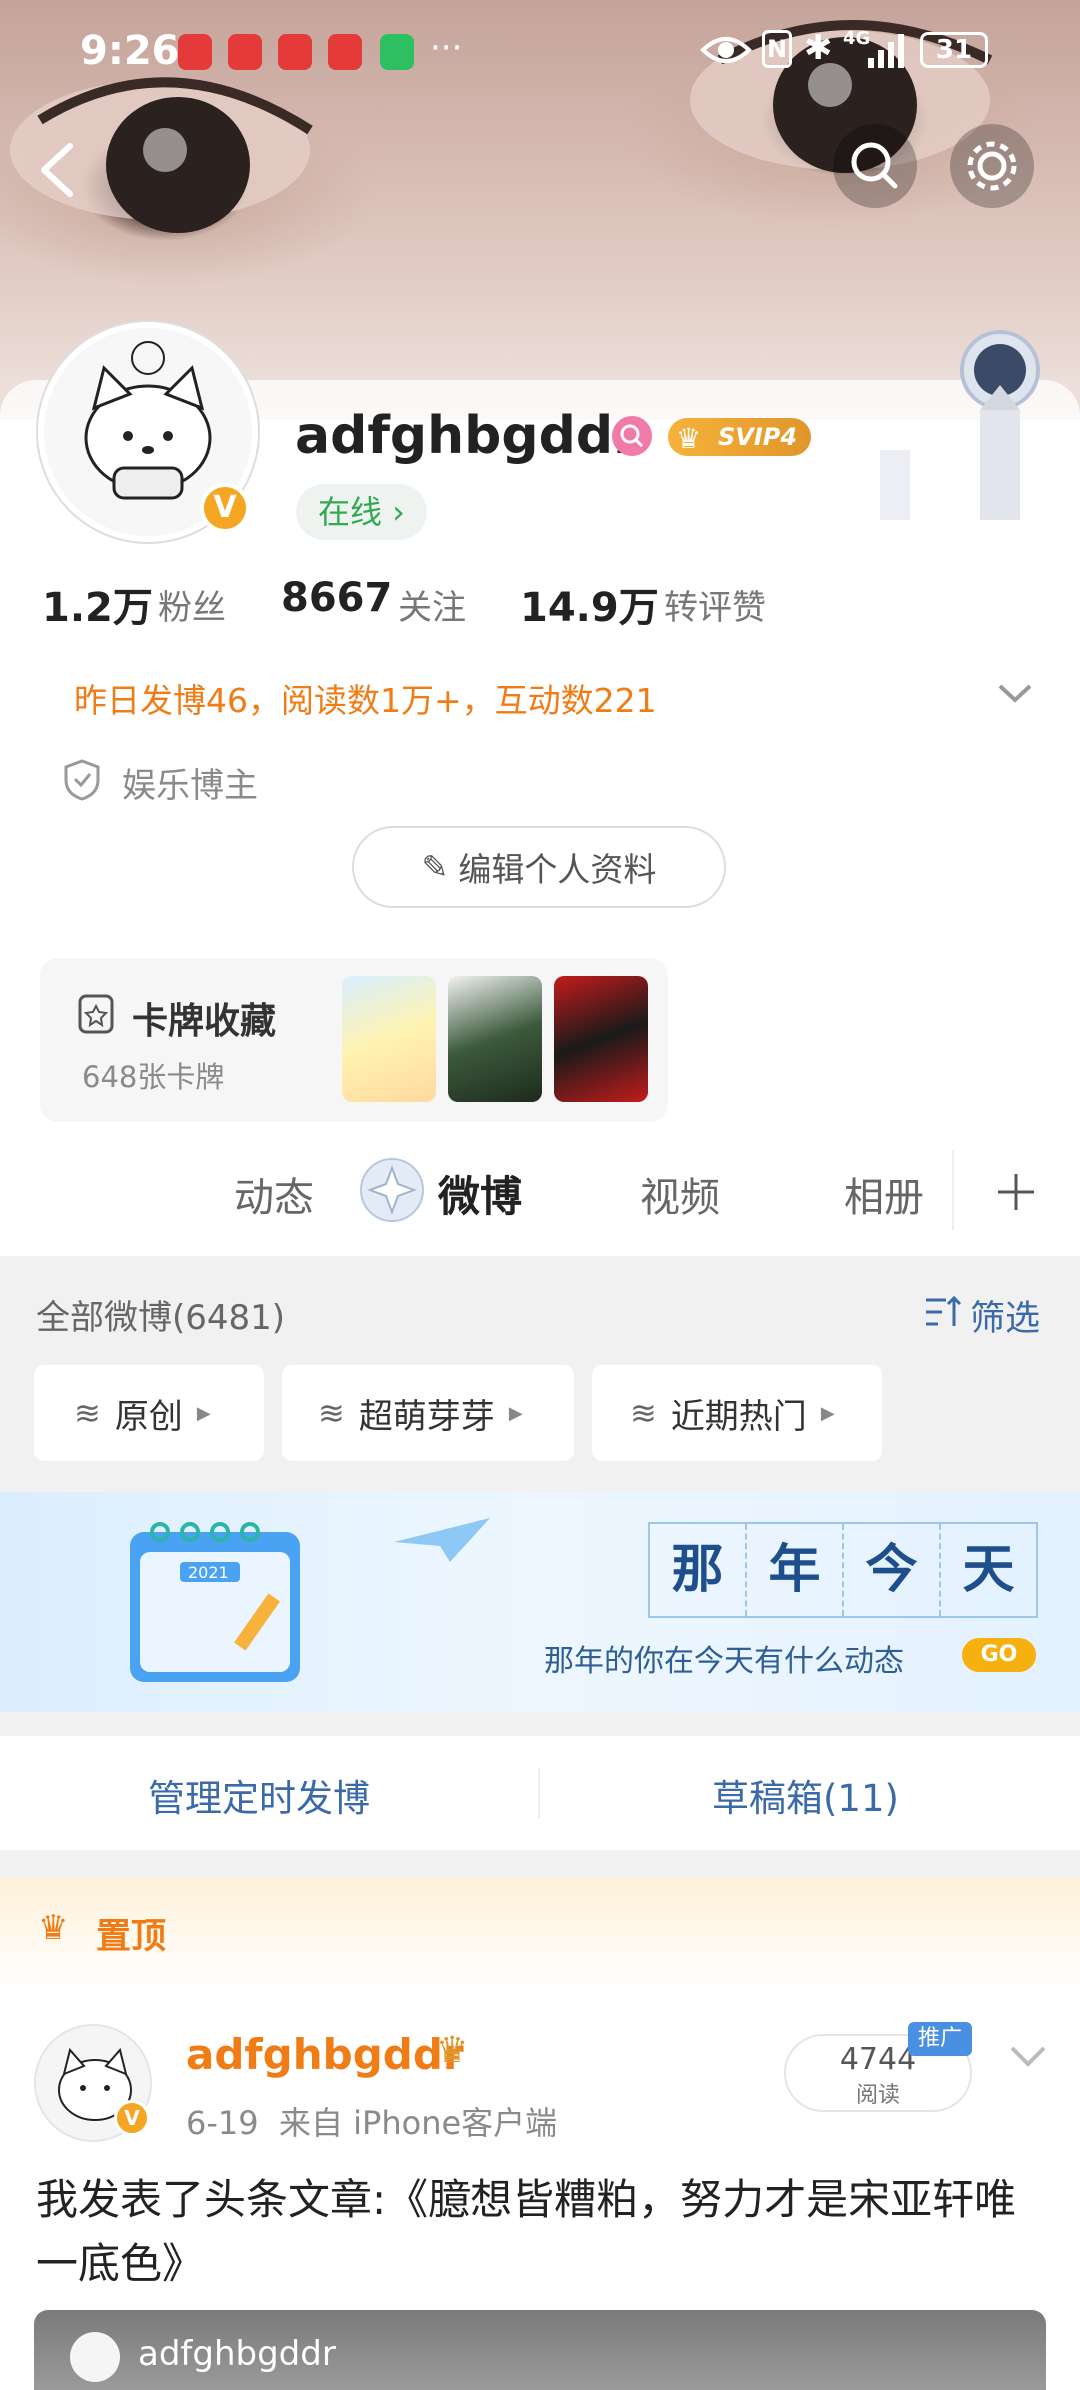 This screenshot has height=2390, width=1080. I want to click on tools-divider, so click(539, 1793).